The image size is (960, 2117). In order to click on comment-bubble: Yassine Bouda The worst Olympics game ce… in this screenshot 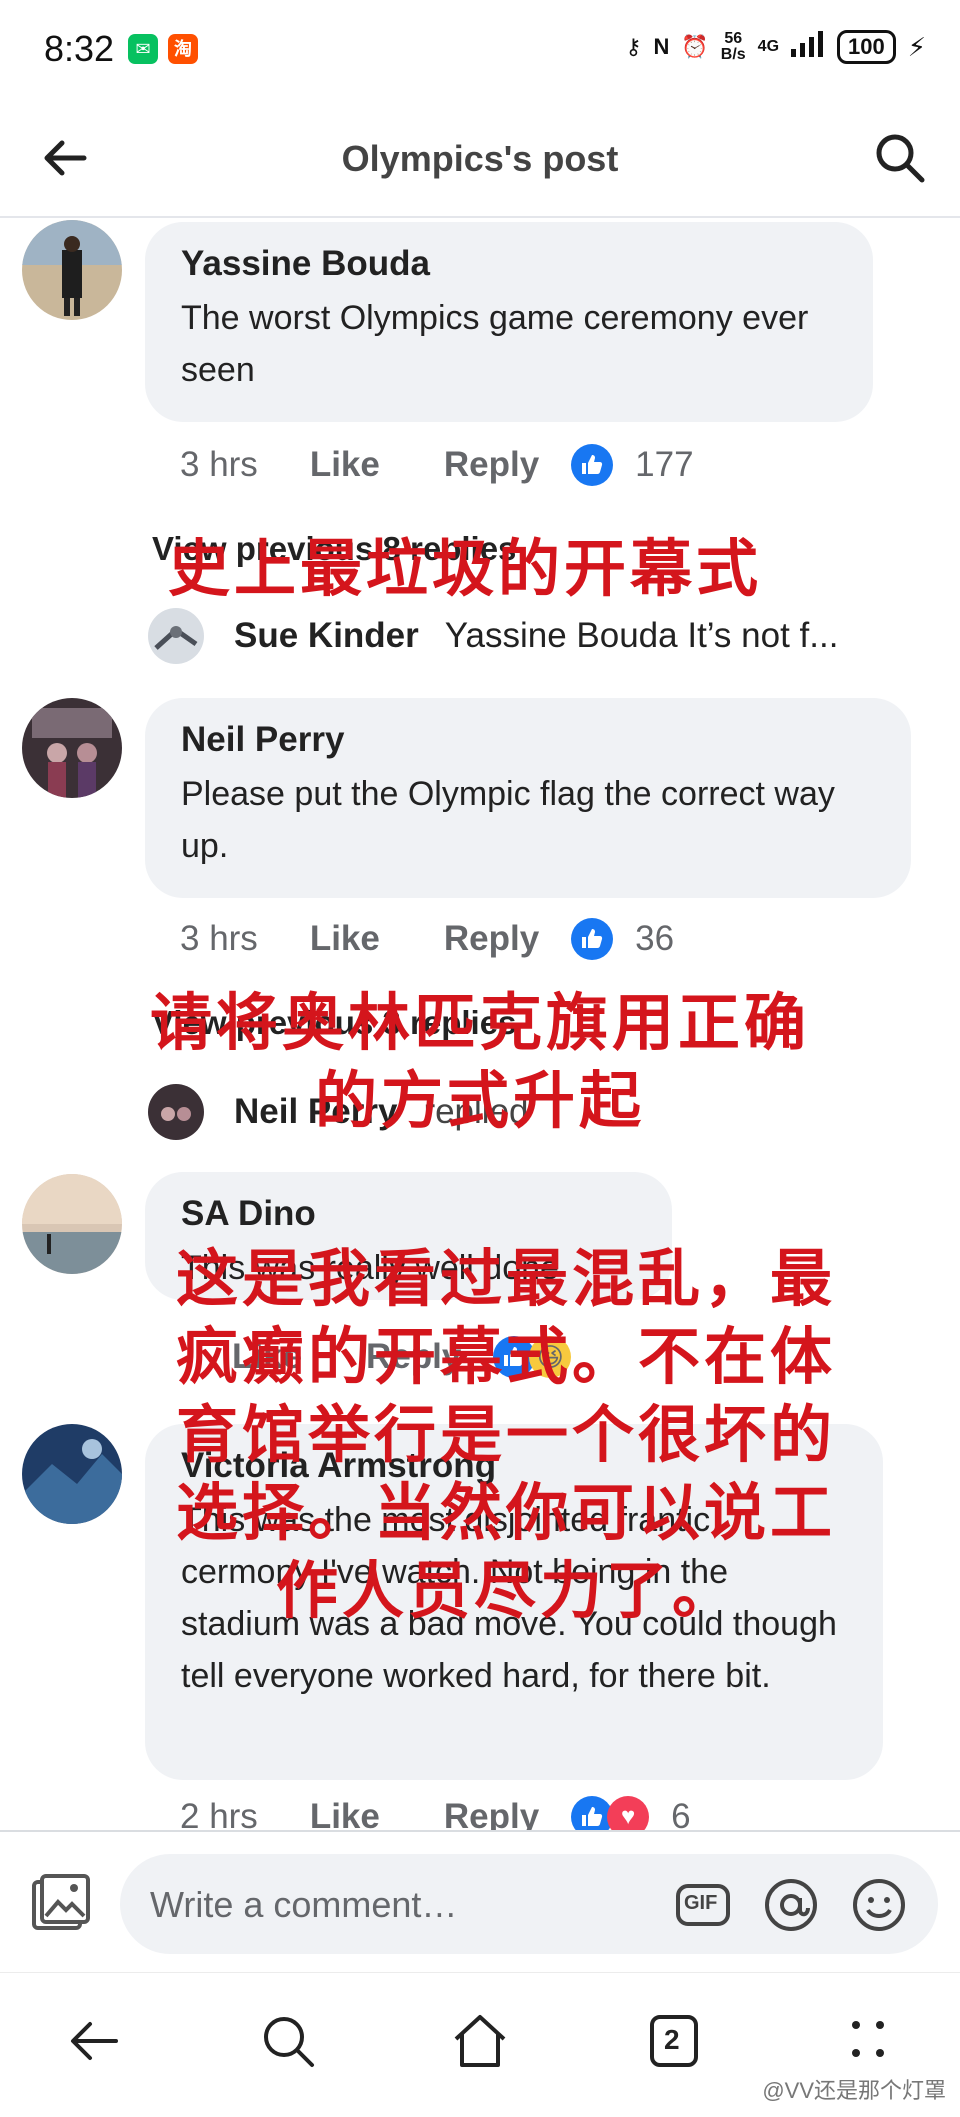, I will do `click(509, 322)`.